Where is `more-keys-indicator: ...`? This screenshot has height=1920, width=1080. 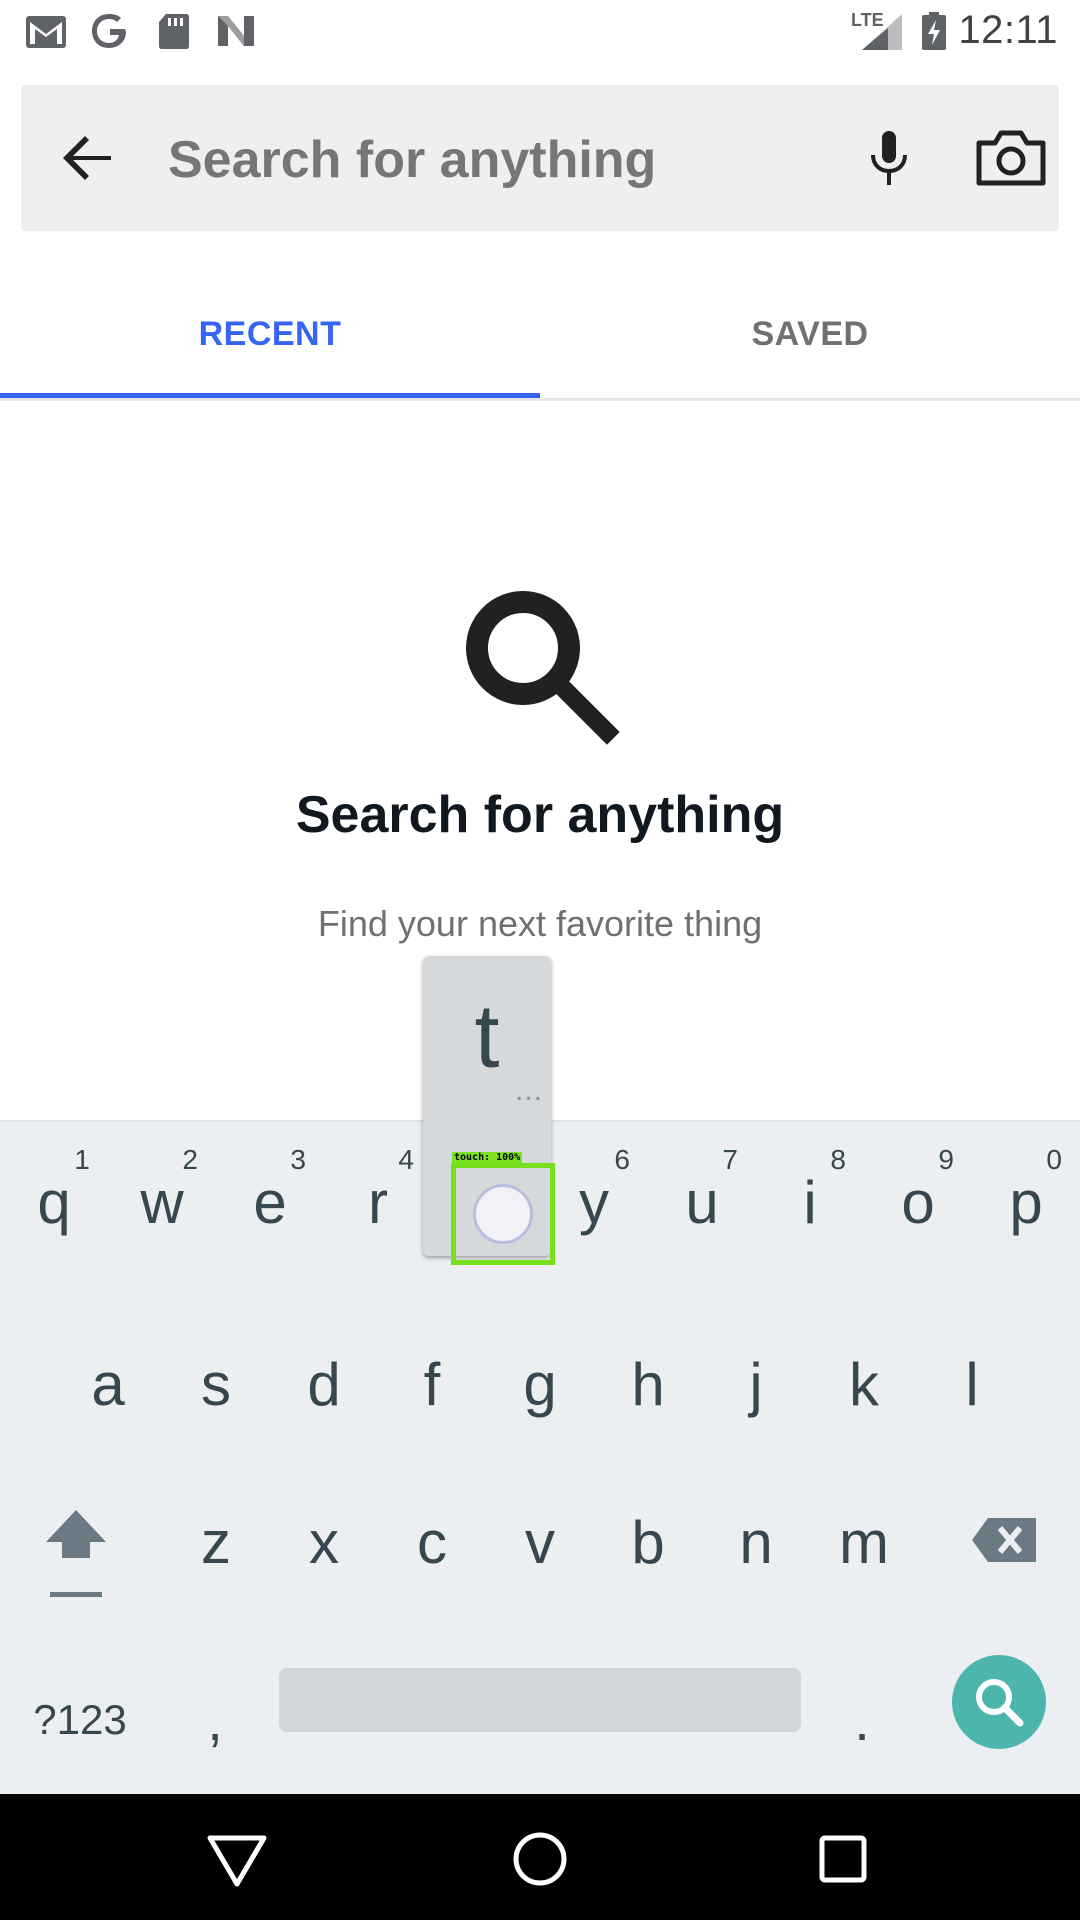
more-keys-indicator: ... is located at coordinates (528, 1090).